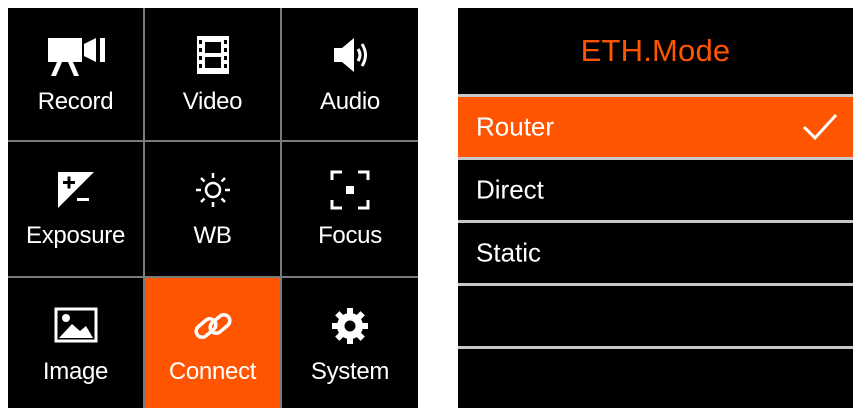 This screenshot has height=409, width=853. I want to click on menu-tile-label: Video, so click(212, 101).